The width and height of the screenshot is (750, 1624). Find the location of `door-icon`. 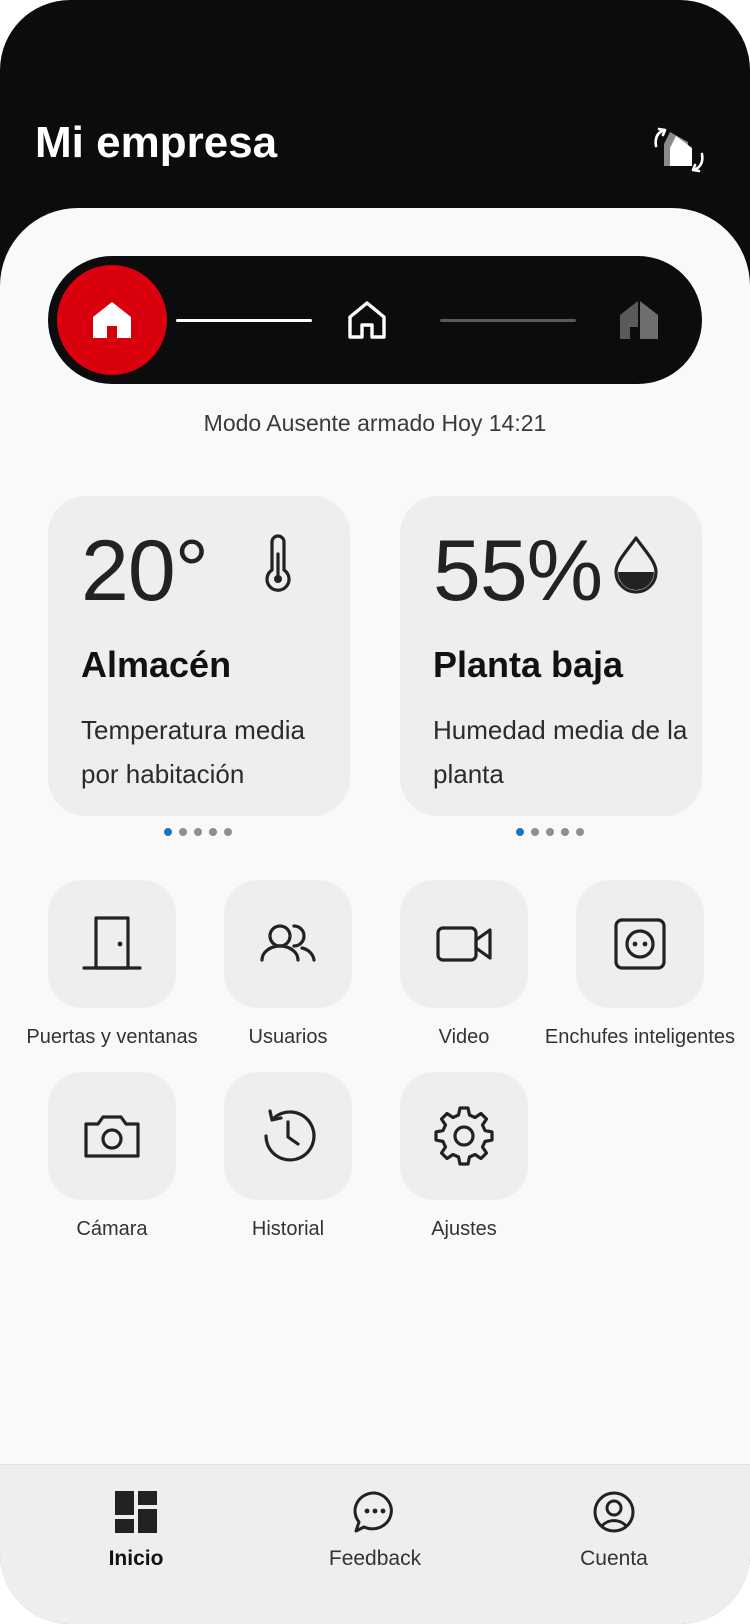

door-icon is located at coordinates (112, 943).